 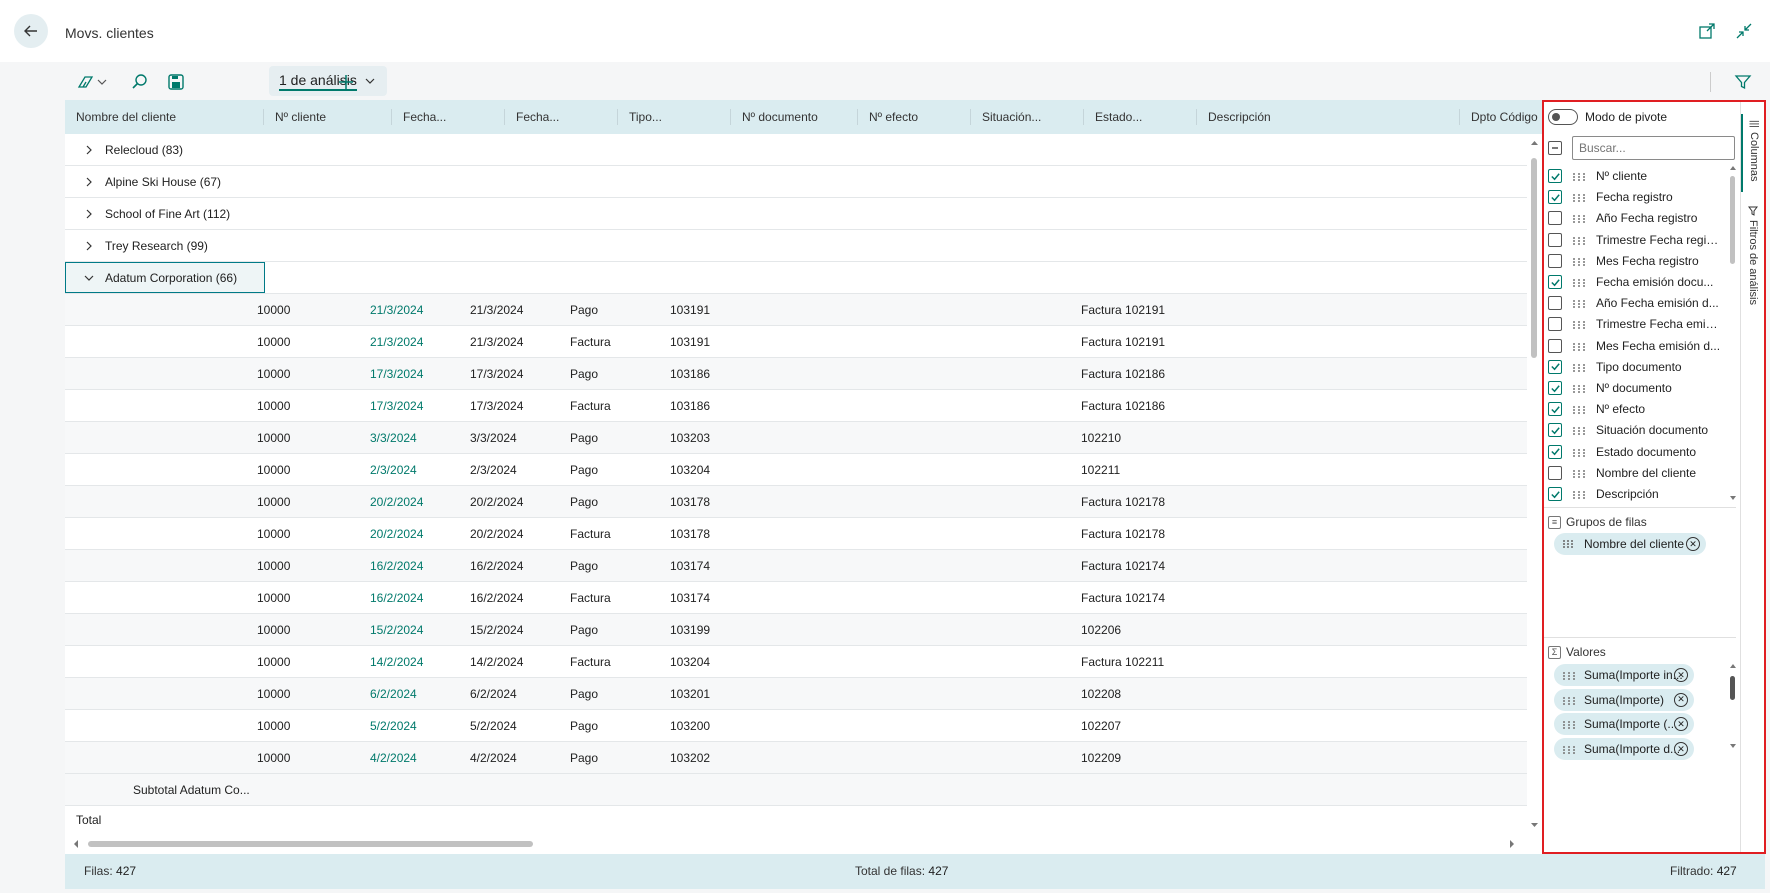 I want to click on group-row: Alpine Ski House (67), so click(x=796, y=182).